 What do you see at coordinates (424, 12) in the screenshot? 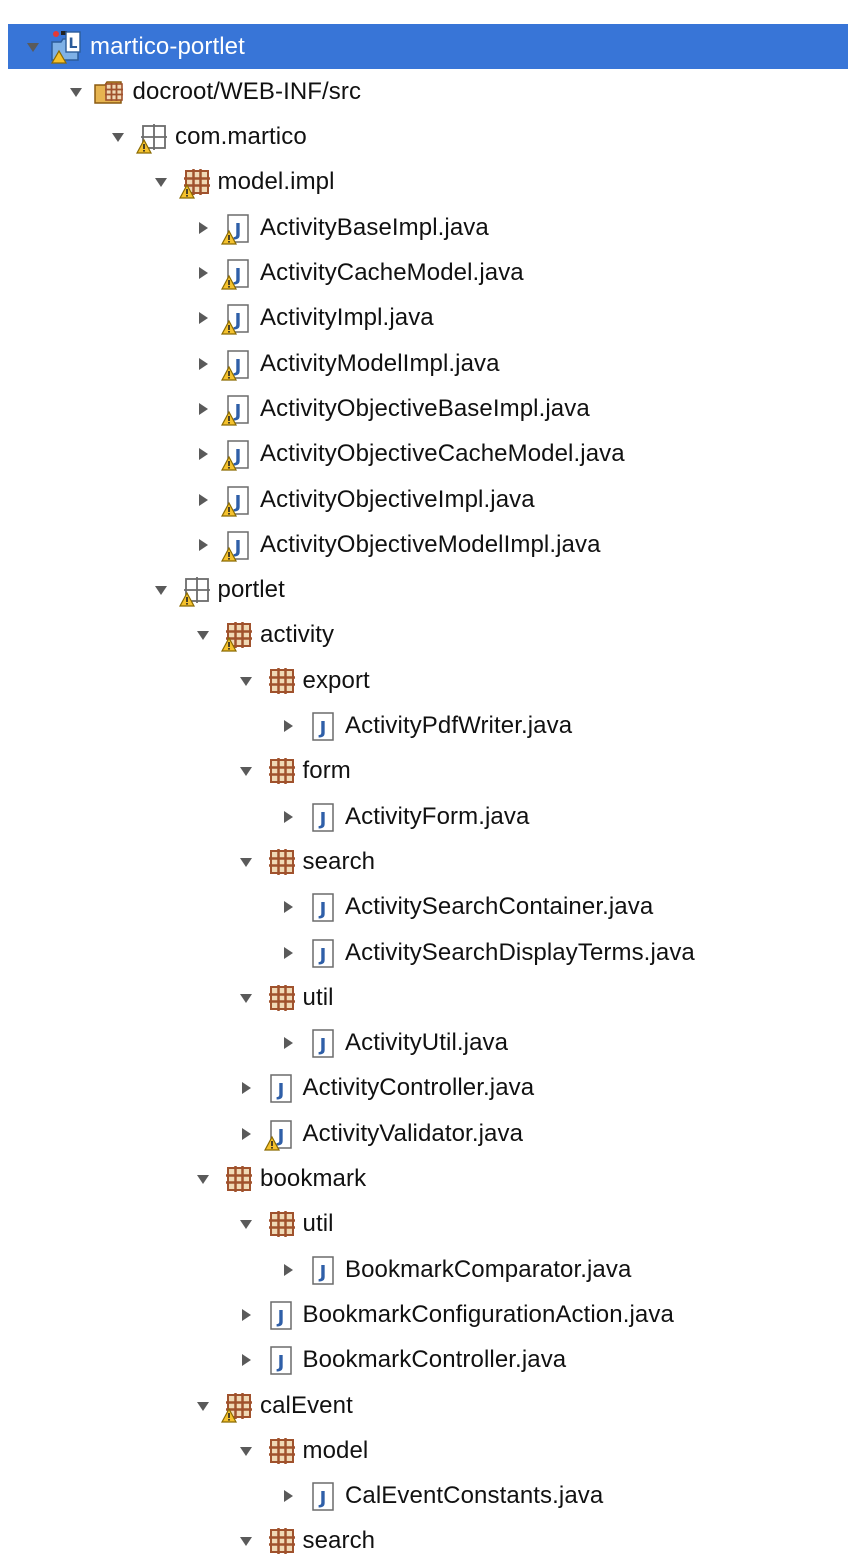
I see `top-edge-strip` at bounding box center [424, 12].